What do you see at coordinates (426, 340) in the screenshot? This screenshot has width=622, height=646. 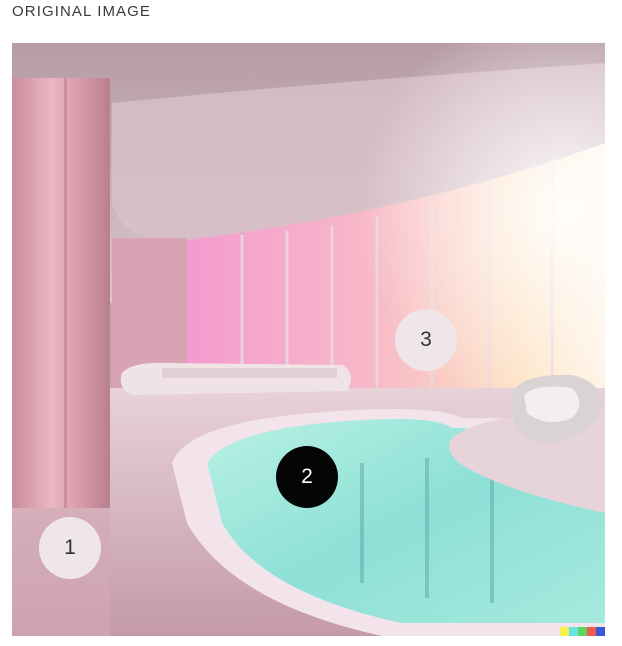 I see `region-marker-3: 3` at bounding box center [426, 340].